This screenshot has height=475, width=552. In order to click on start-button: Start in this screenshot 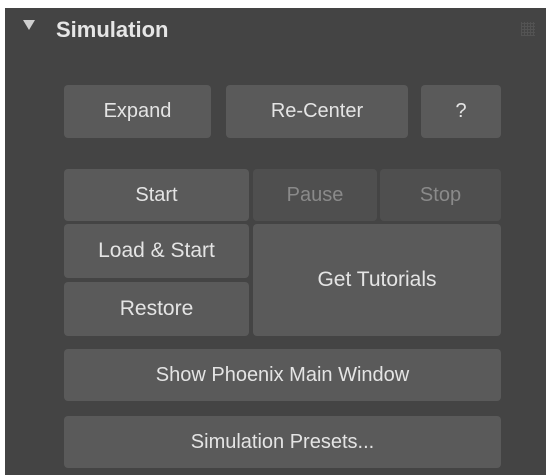, I will do `click(156, 195)`.